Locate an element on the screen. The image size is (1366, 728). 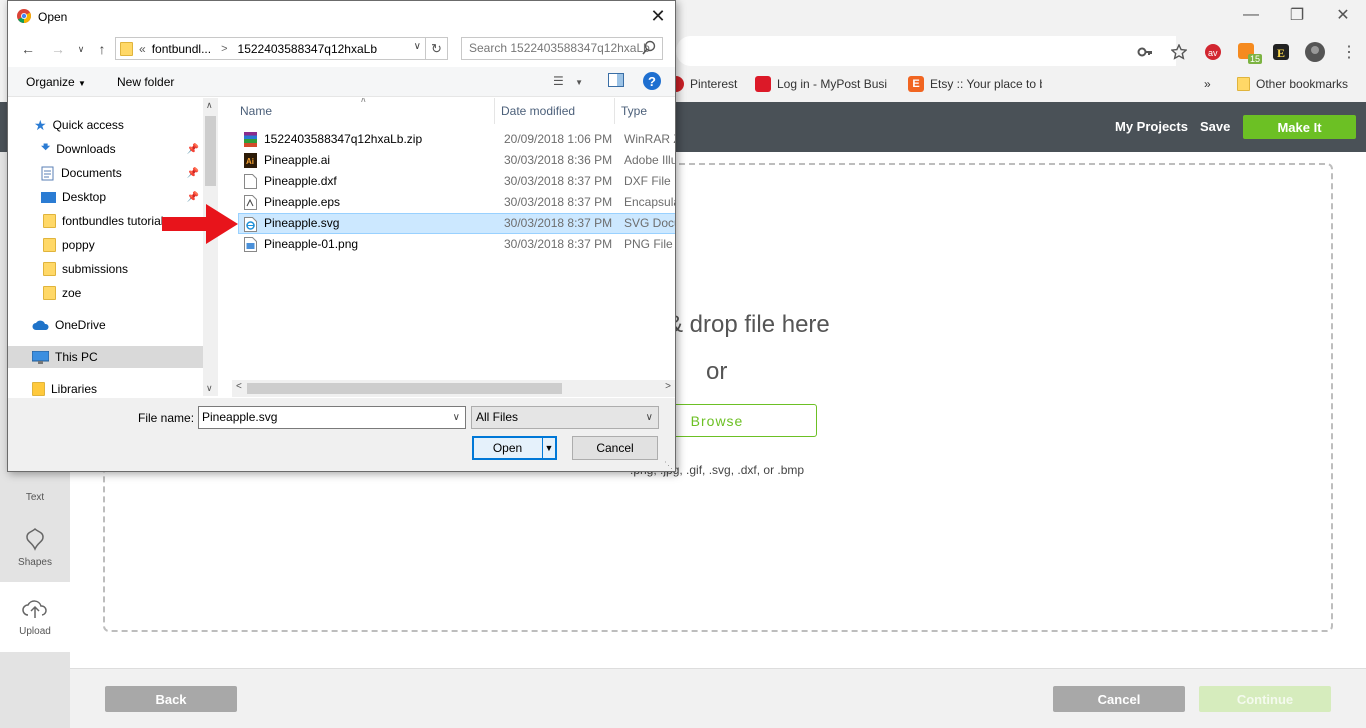
forward-arrow-icon: → is located at coordinates (58, 49).